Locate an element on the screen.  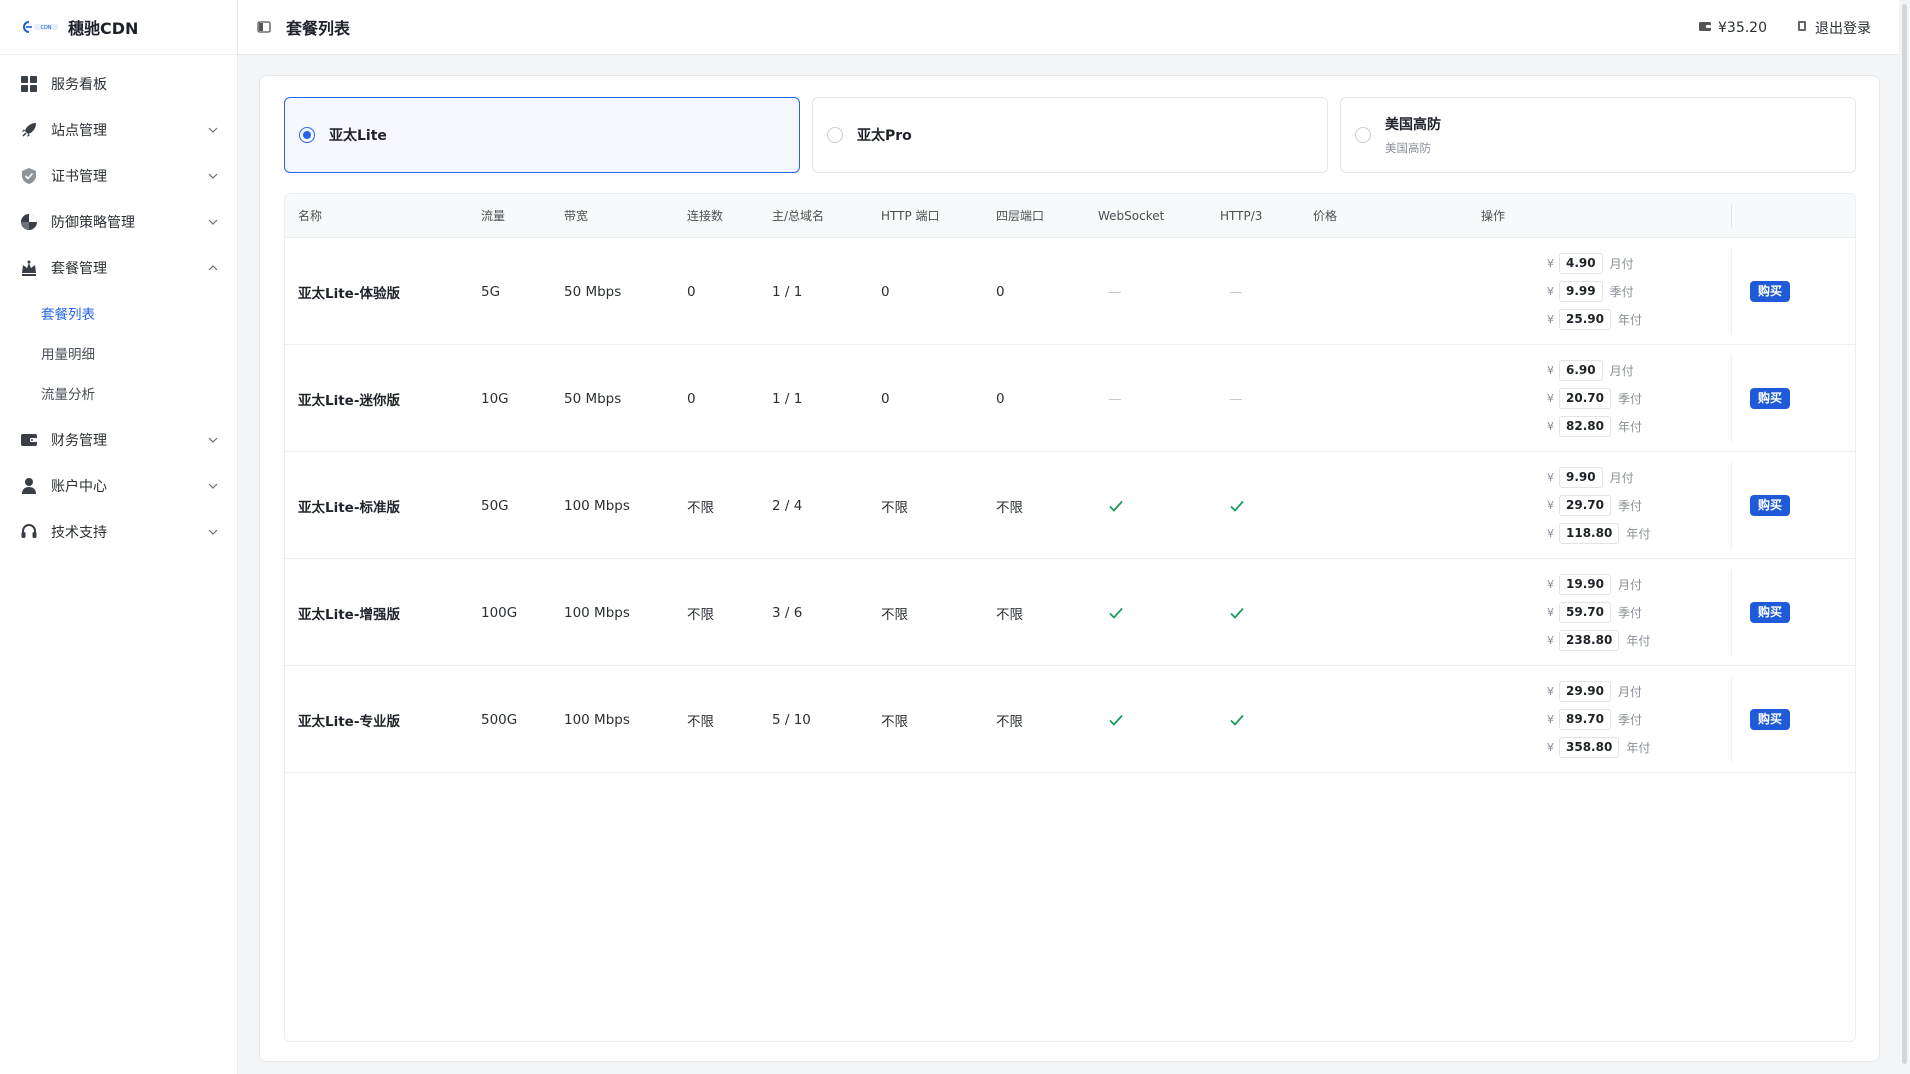
dashboard-icon is located at coordinates (29, 84).